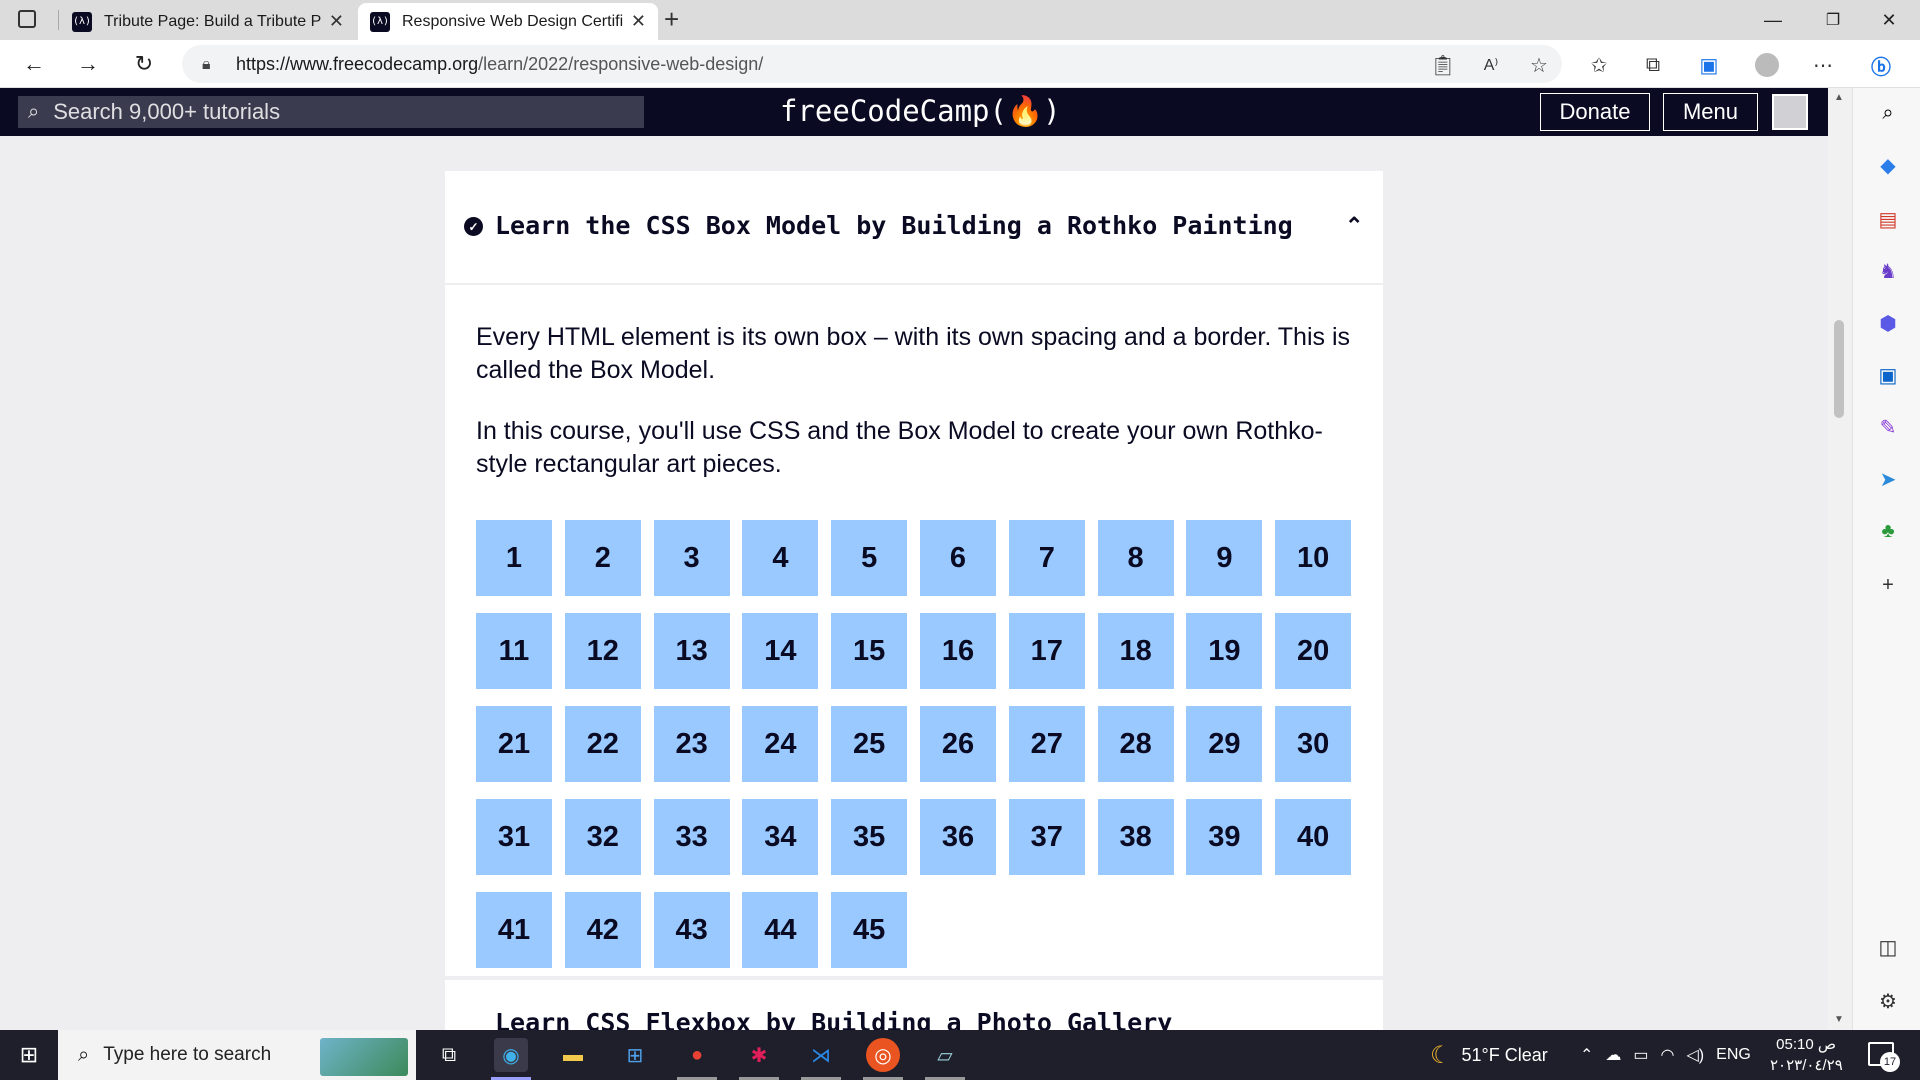 The height and width of the screenshot is (1080, 1920). What do you see at coordinates (1653, 65) in the screenshot?
I see `collections-icon: ⧉` at bounding box center [1653, 65].